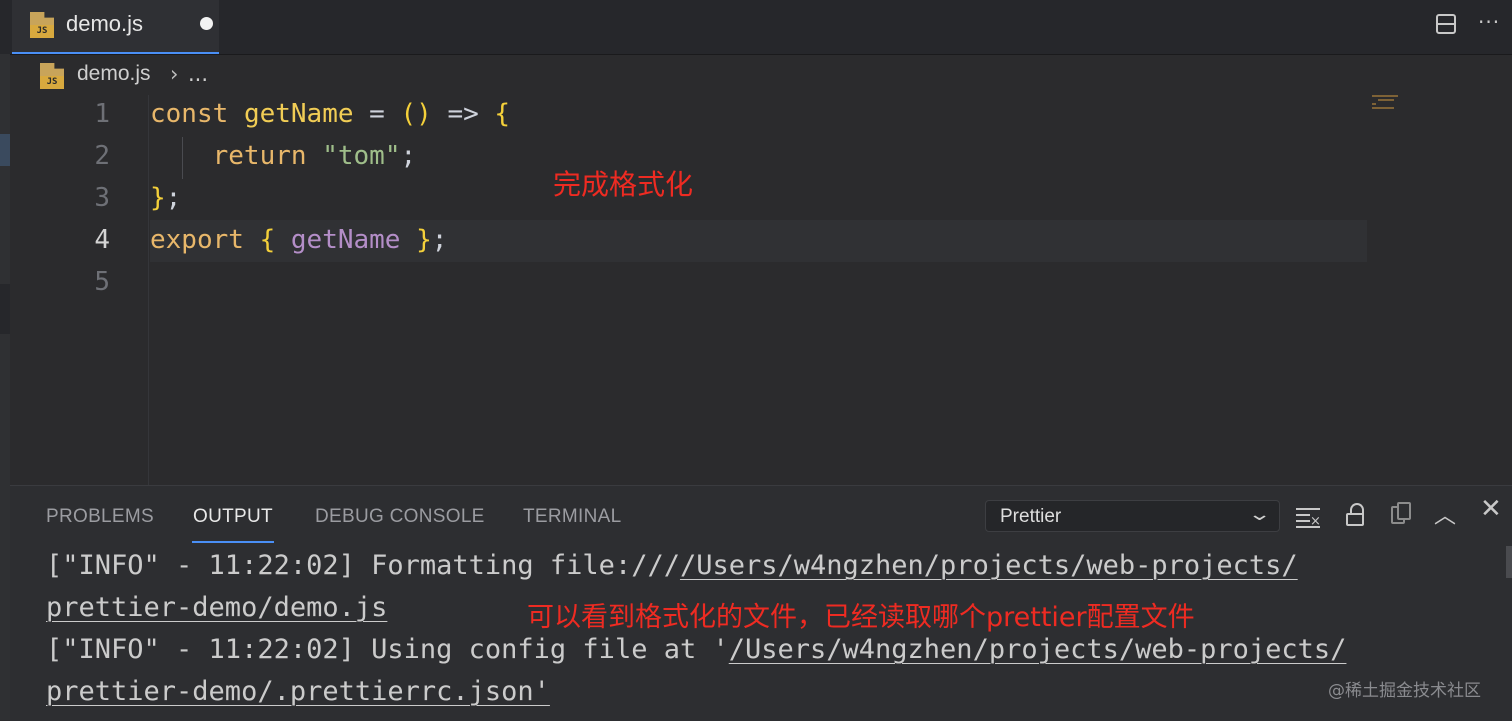  I want to click on tab-demo-js: JS demo.js, so click(115, 27).